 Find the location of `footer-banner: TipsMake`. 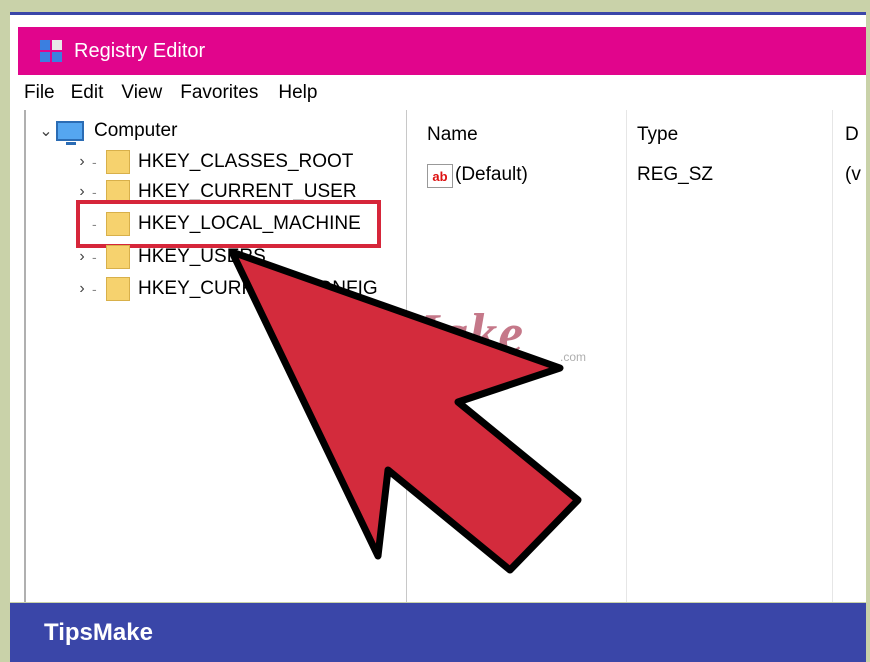

footer-banner: TipsMake is located at coordinates (438, 632).